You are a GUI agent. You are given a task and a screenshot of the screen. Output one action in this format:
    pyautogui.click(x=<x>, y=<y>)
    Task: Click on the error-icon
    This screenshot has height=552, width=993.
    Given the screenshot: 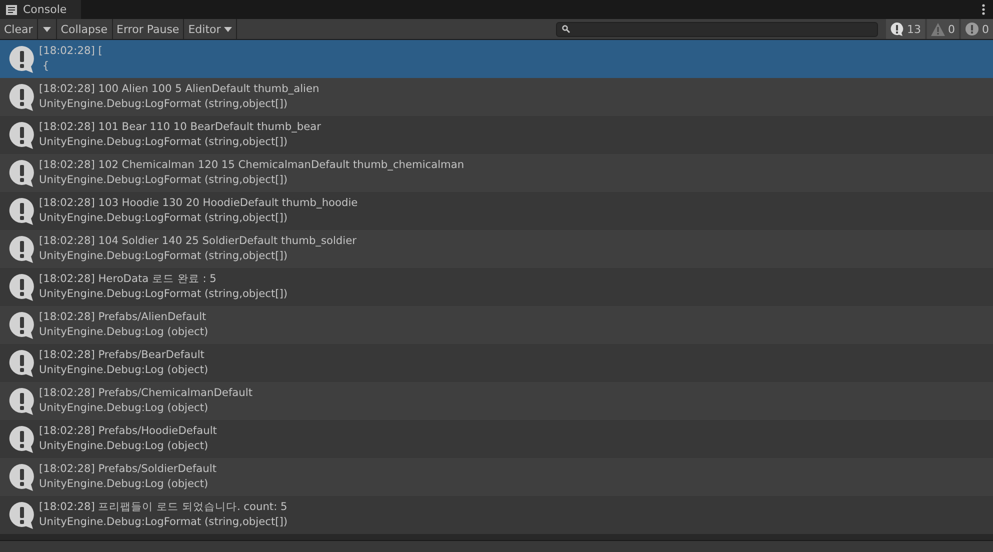 What is the action you would take?
    pyautogui.click(x=972, y=29)
    